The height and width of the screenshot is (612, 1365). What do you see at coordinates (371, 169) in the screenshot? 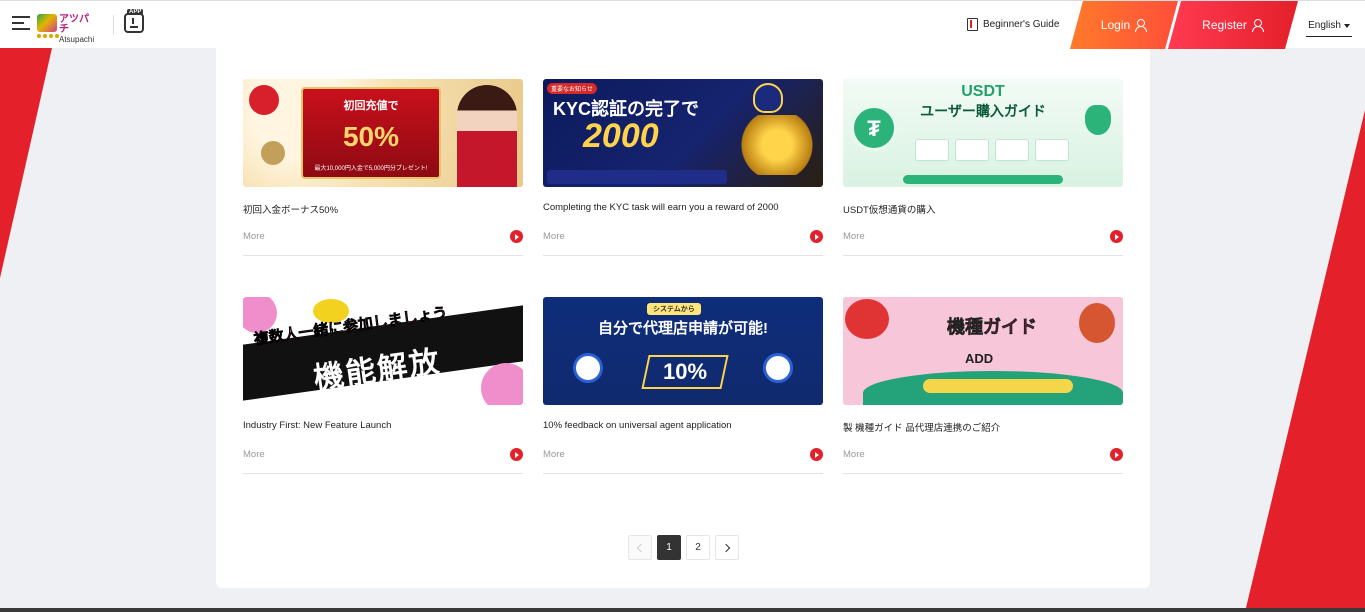
I see `banner-foot: 最大10,000円入金で5,000円分プレゼント!` at bounding box center [371, 169].